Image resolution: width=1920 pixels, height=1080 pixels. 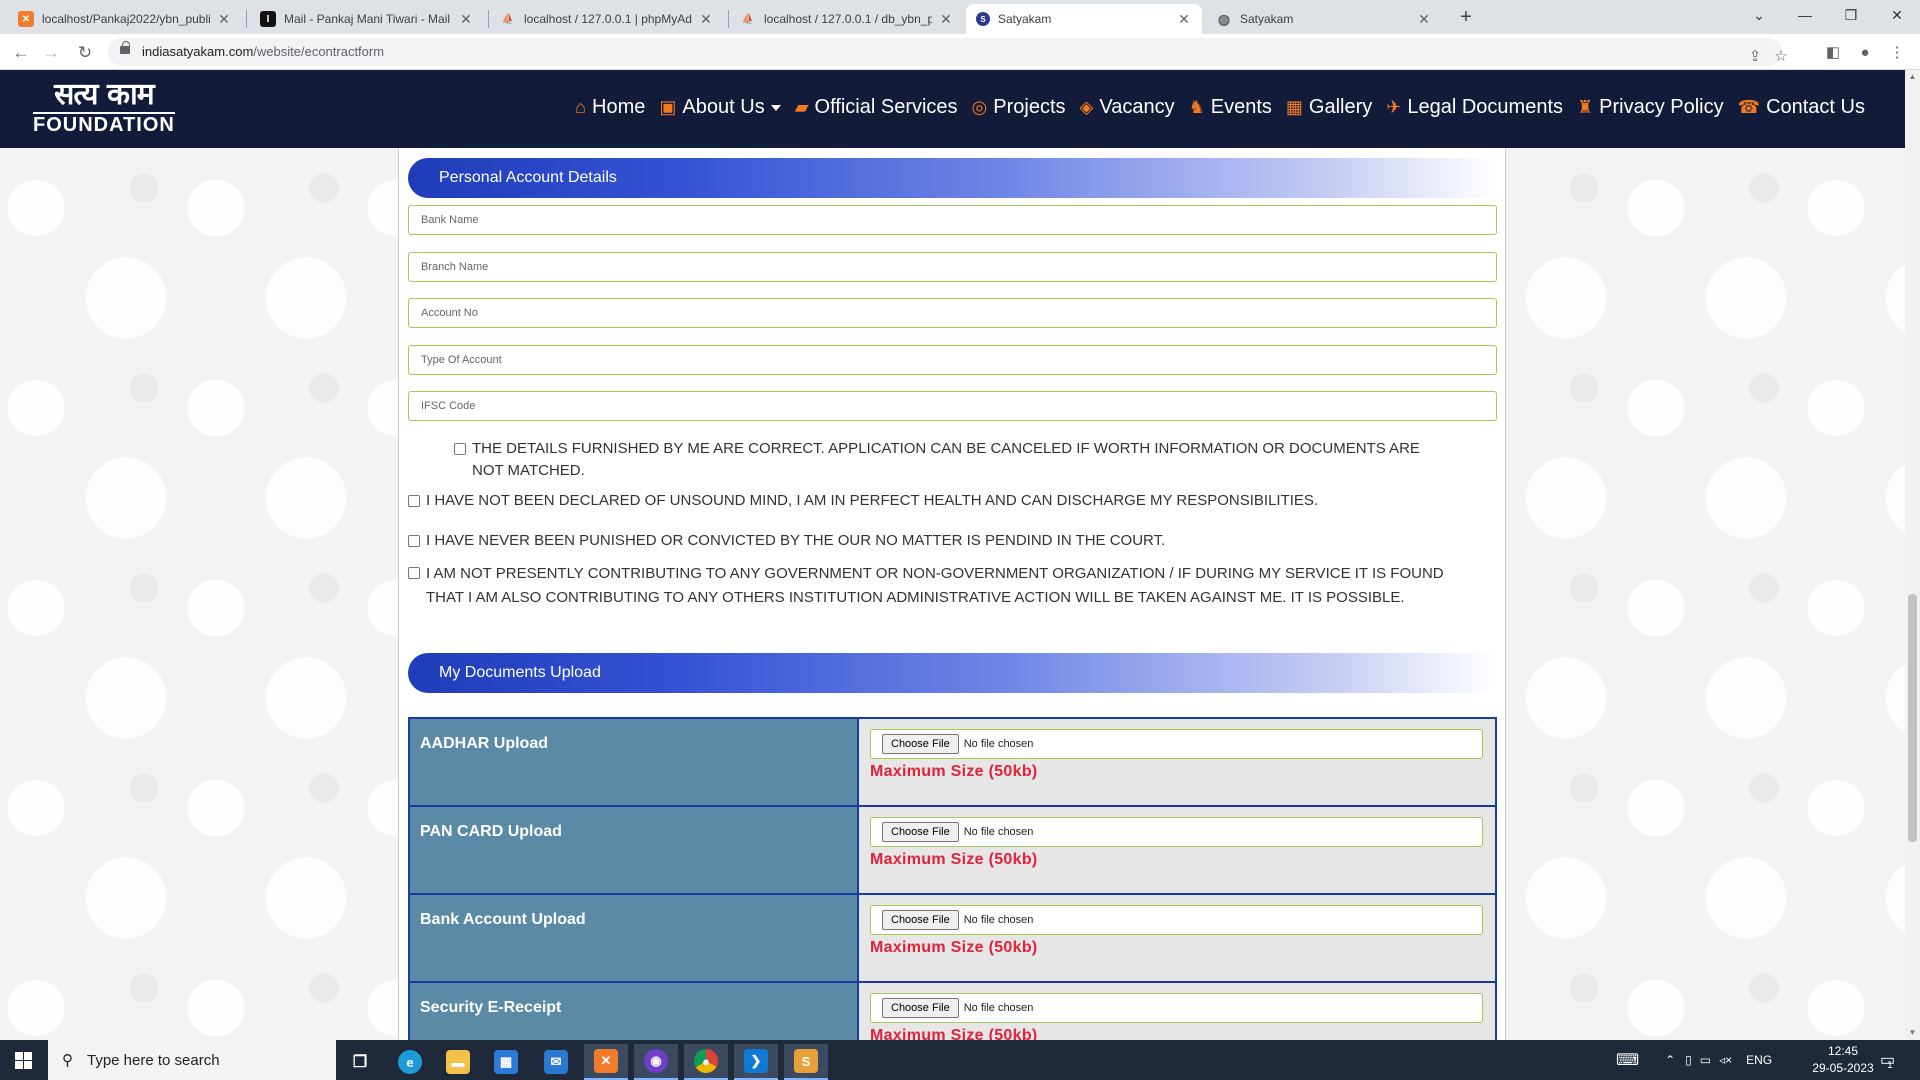 I want to click on user-lock-icon: ♜, so click(x=1585, y=107).